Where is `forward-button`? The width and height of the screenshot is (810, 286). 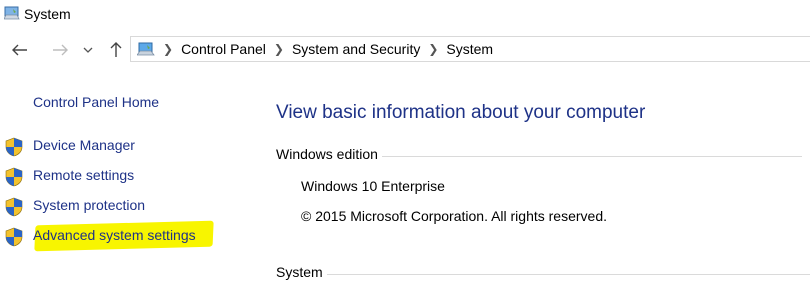
forward-button is located at coordinates (60, 50).